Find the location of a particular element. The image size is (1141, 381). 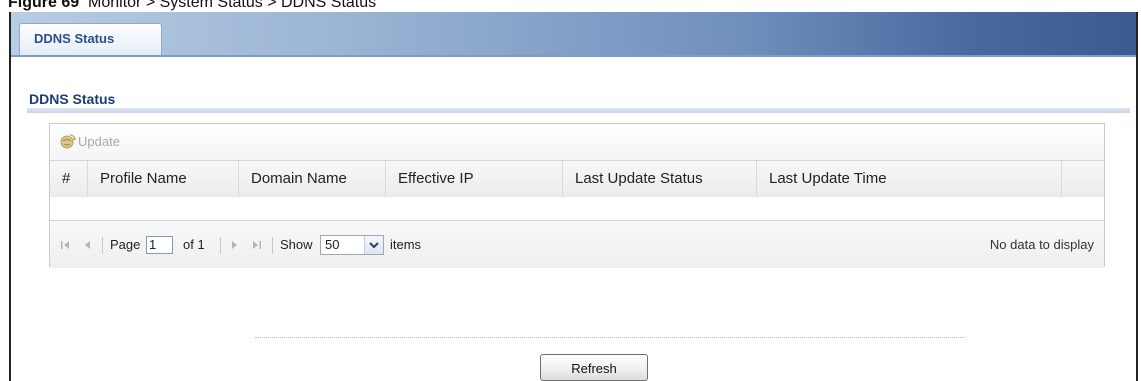

section-title: DDNS Status is located at coordinates (72, 99).